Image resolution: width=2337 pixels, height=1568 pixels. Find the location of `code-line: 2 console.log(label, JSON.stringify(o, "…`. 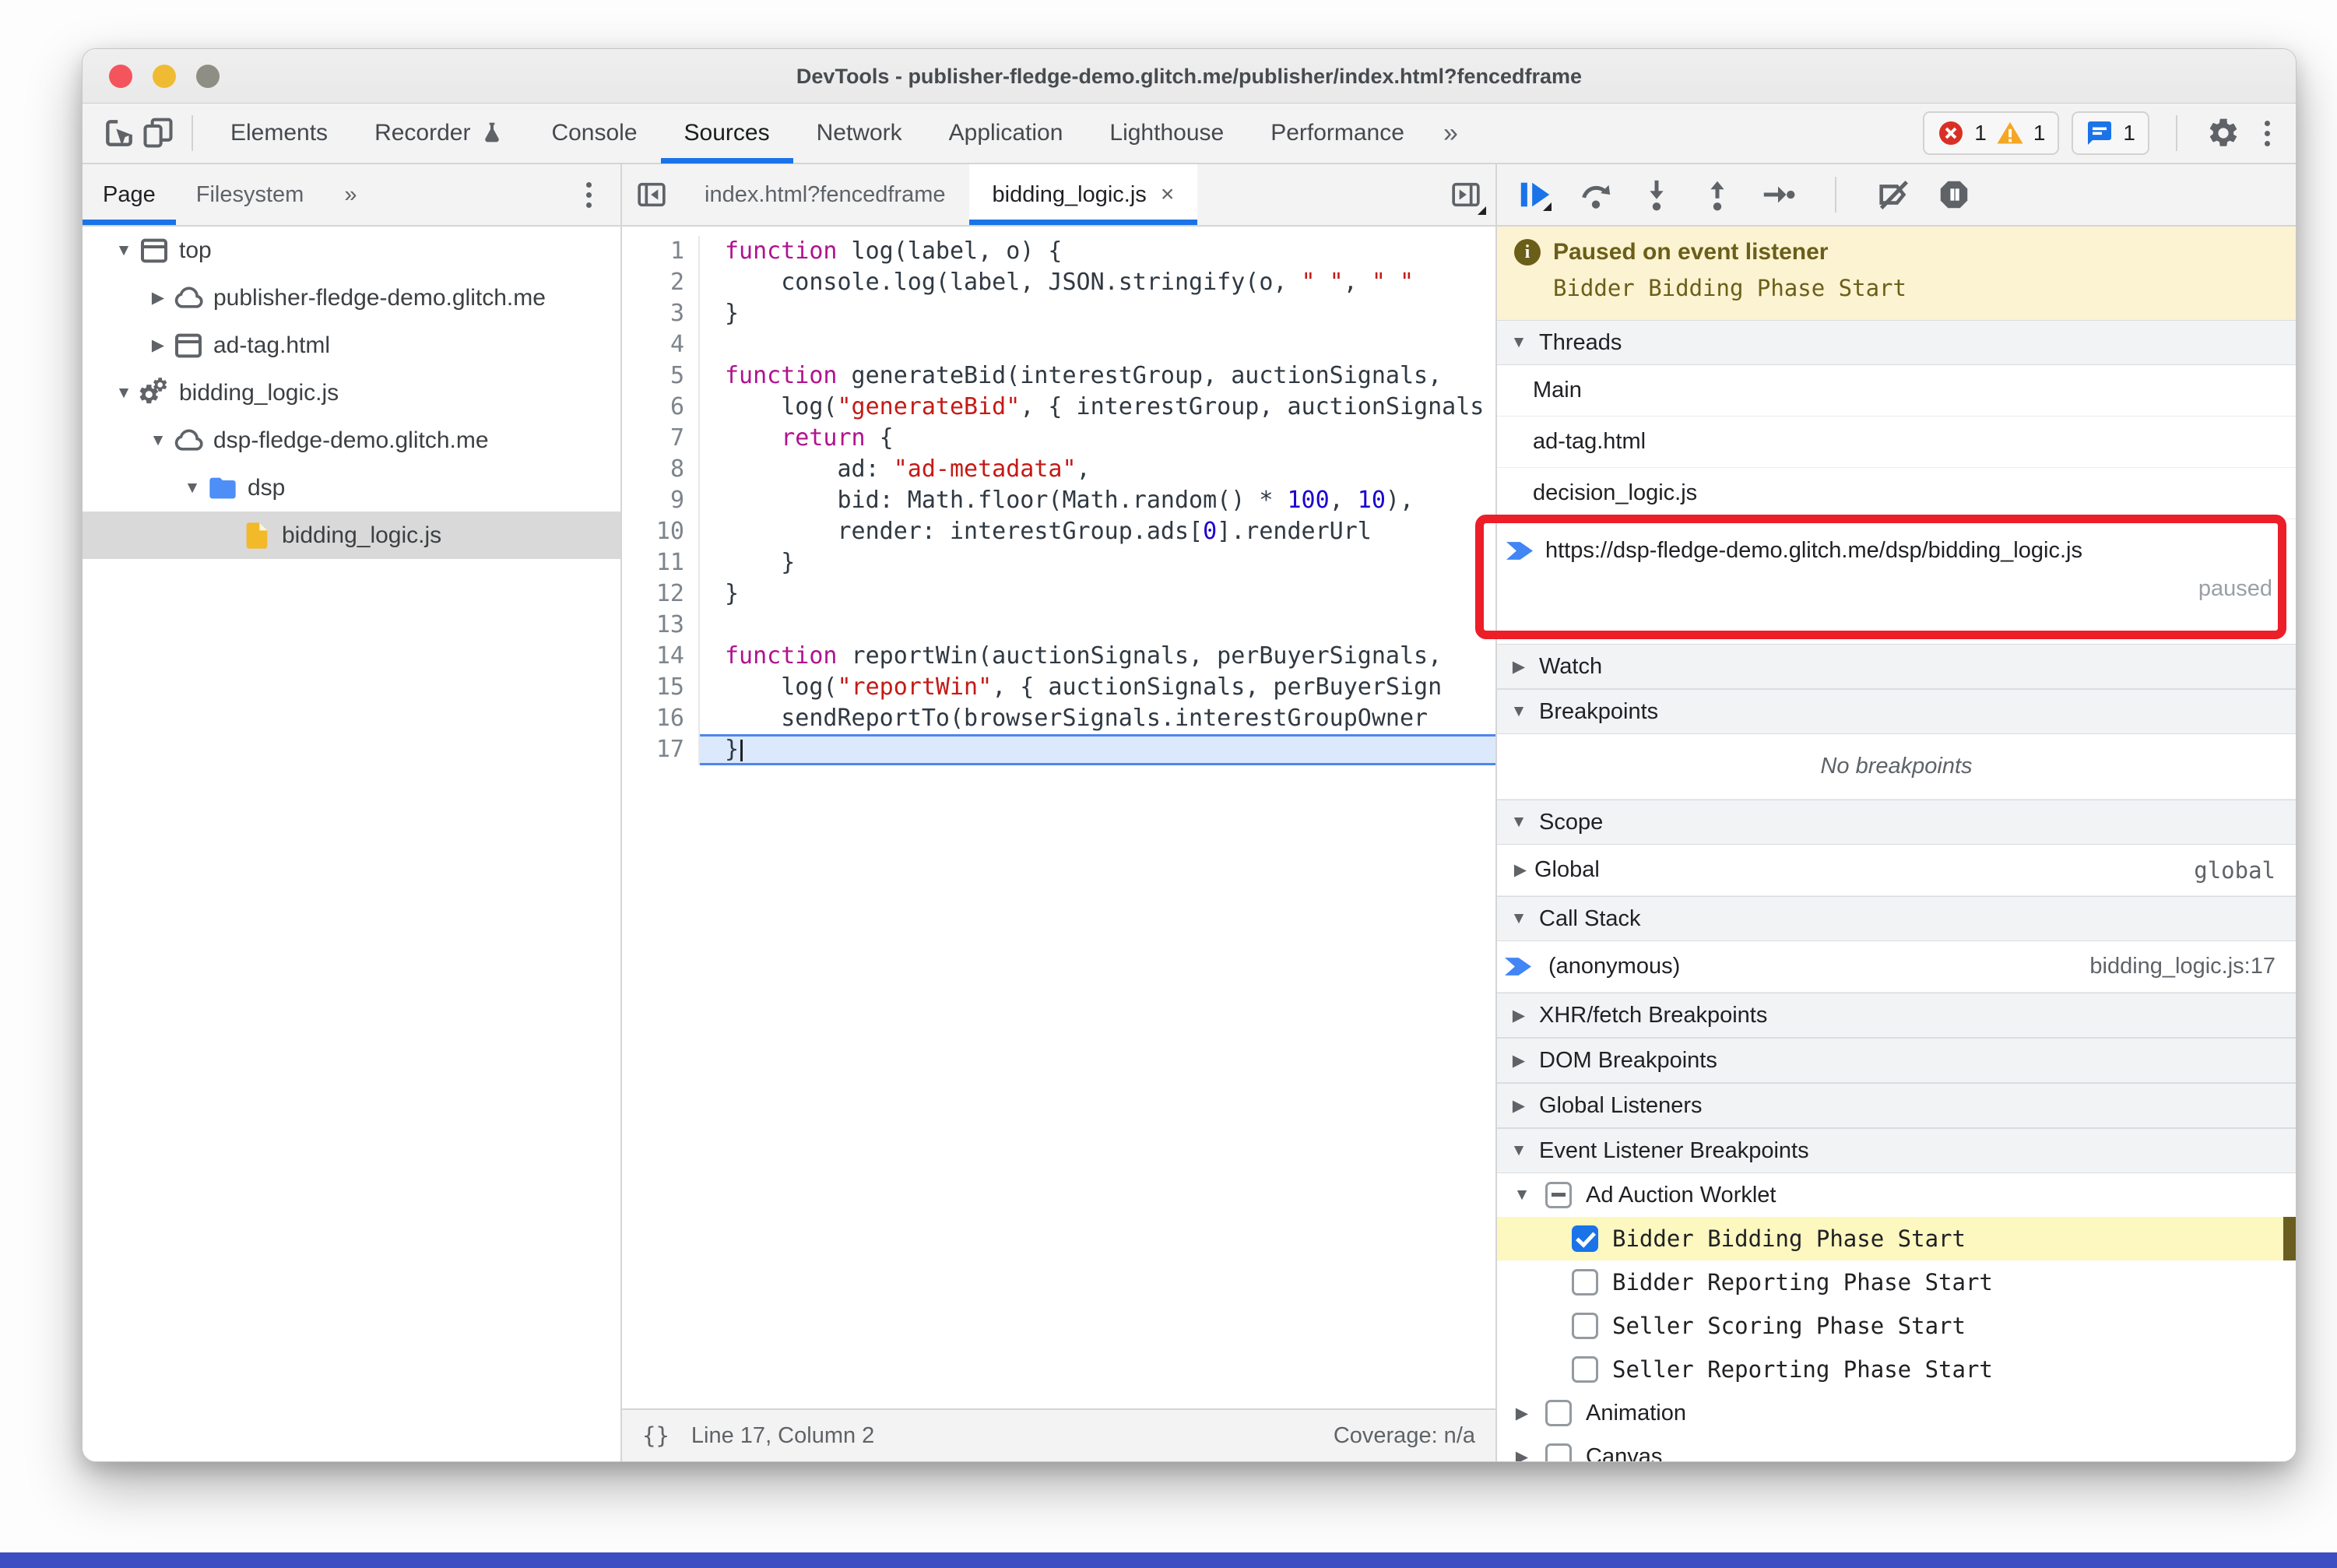

code-line: 2 console.log(label, JSON.stringify(o, "… is located at coordinates (1058, 282).